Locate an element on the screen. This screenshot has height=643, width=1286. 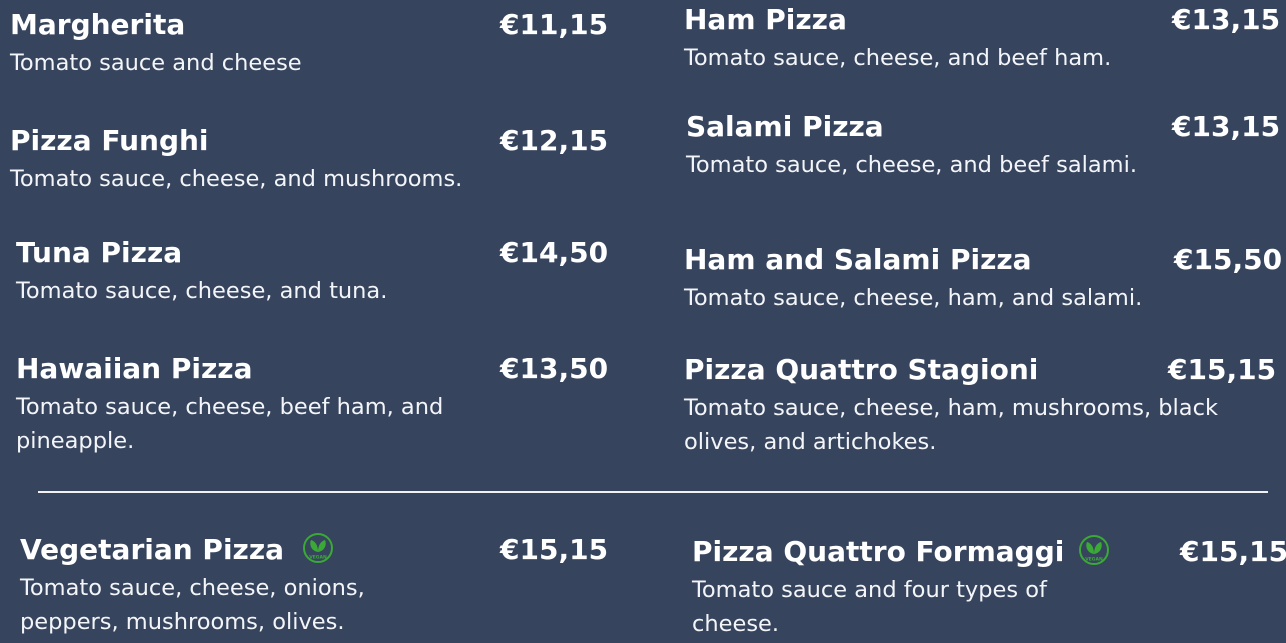
item-description: Tomato sauce, cheese, ham, and salami. is located at coordinates (913, 298).